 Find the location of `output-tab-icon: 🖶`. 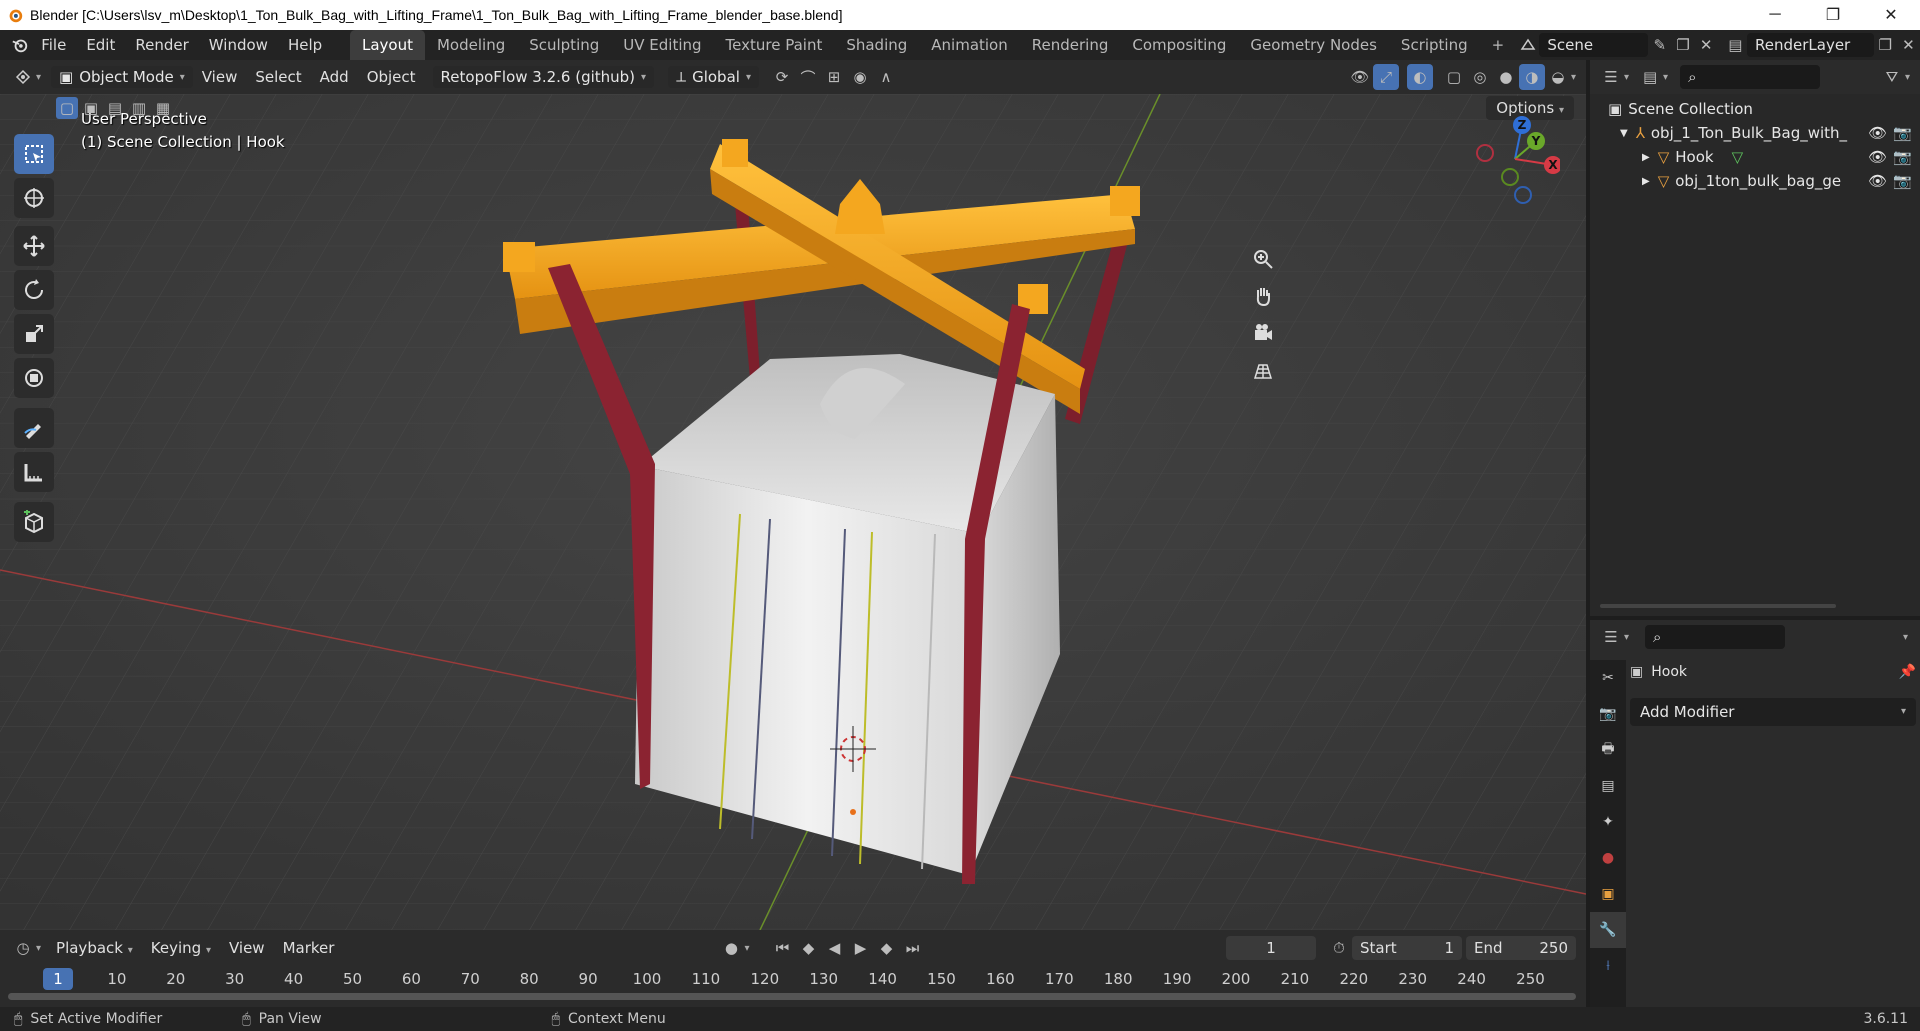

output-tab-icon: 🖶 is located at coordinates (1608, 750).